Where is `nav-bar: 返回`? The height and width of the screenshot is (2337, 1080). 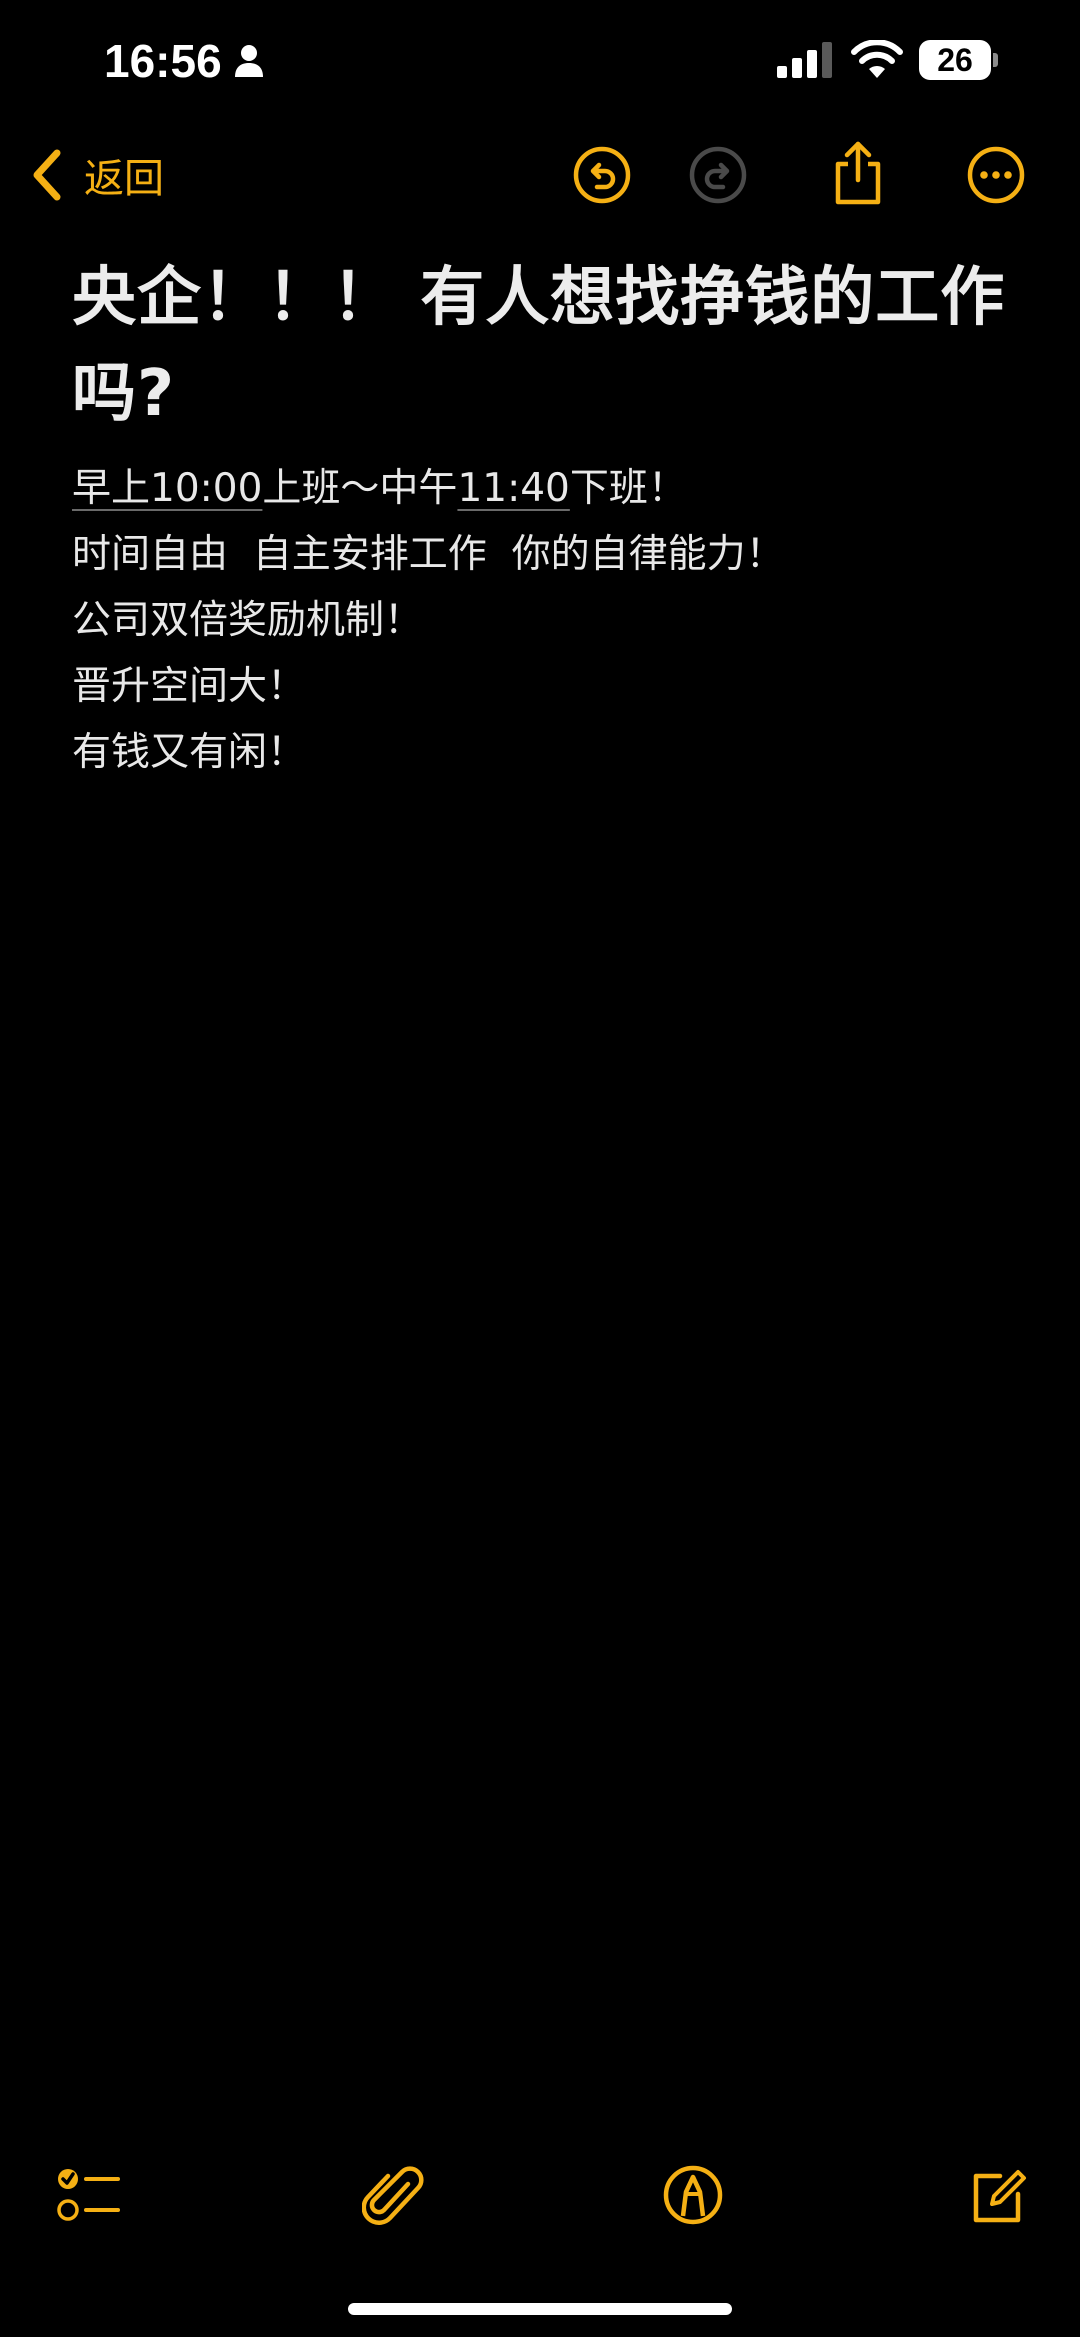 nav-bar: 返回 is located at coordinates (540, 175).